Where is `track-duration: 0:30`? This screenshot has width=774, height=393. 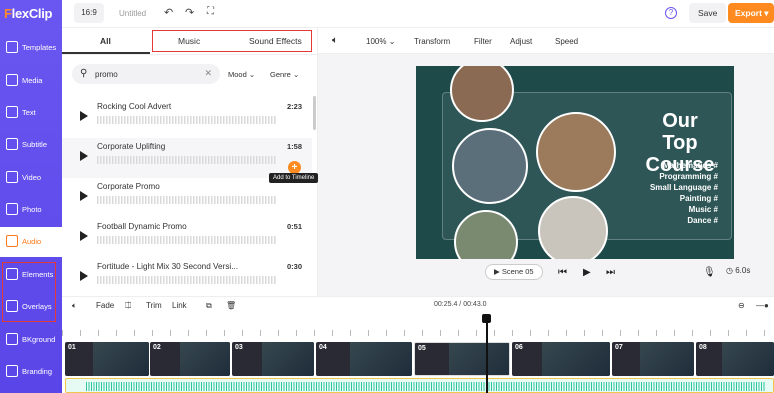
track-duration: 0:30 is located at coordinates (295, 266).